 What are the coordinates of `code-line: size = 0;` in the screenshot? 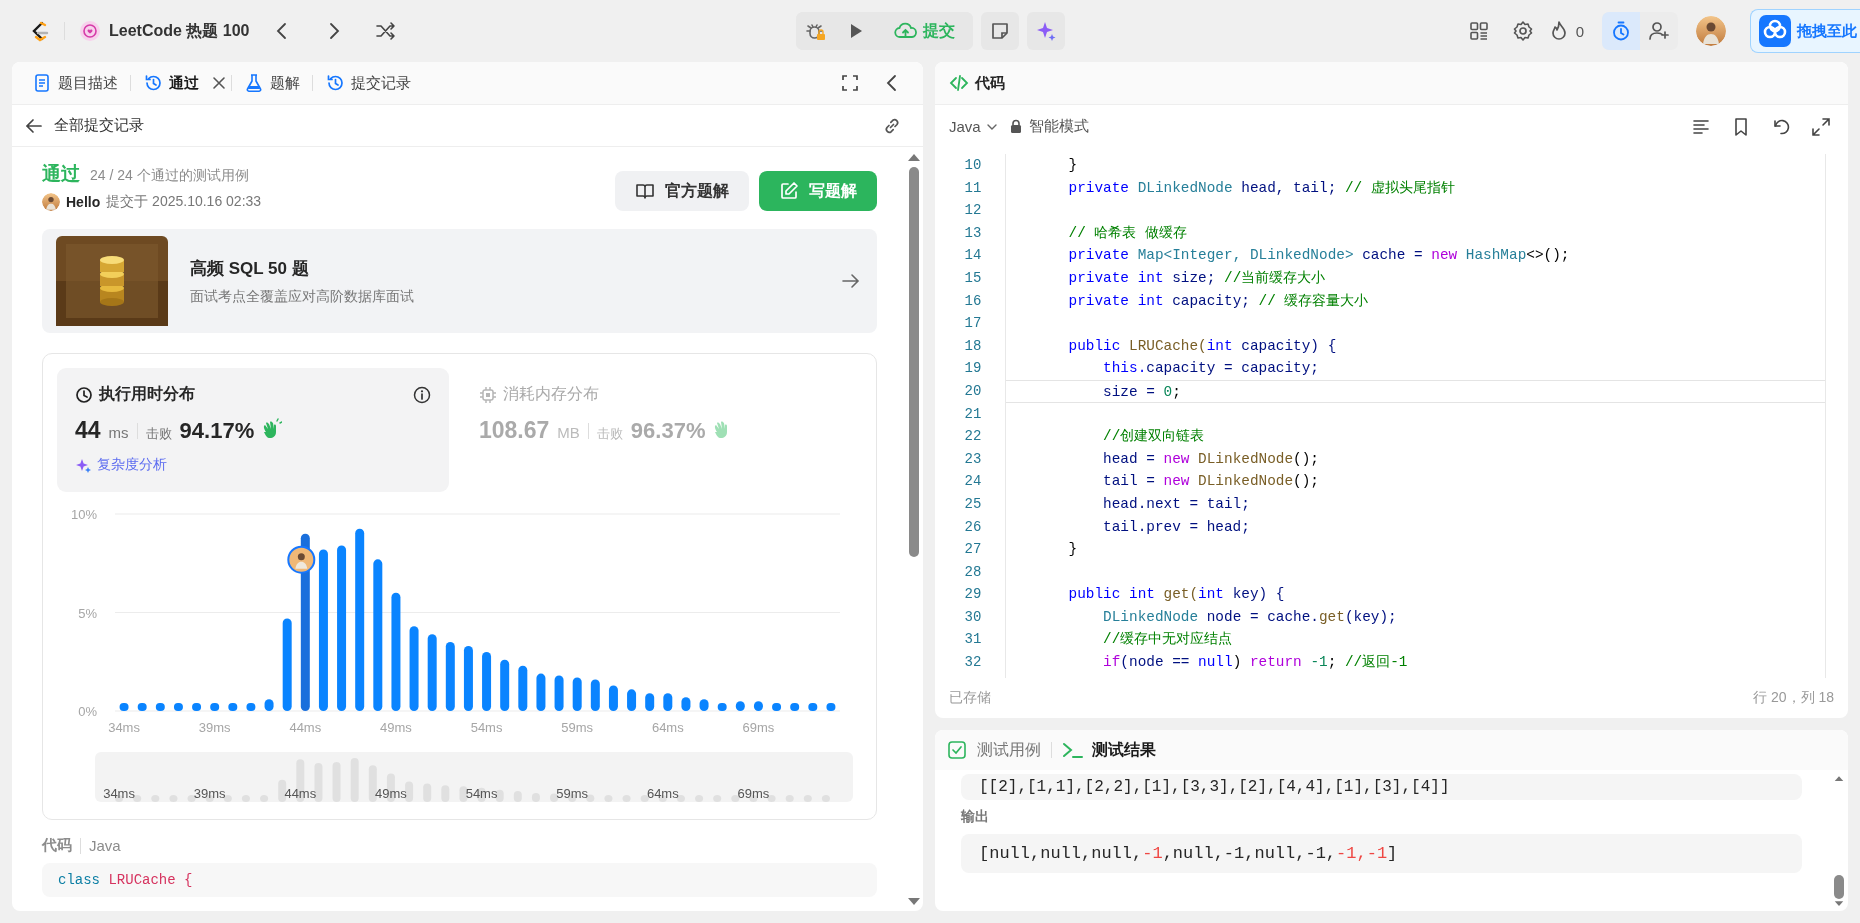 It's located at (1141, 391).